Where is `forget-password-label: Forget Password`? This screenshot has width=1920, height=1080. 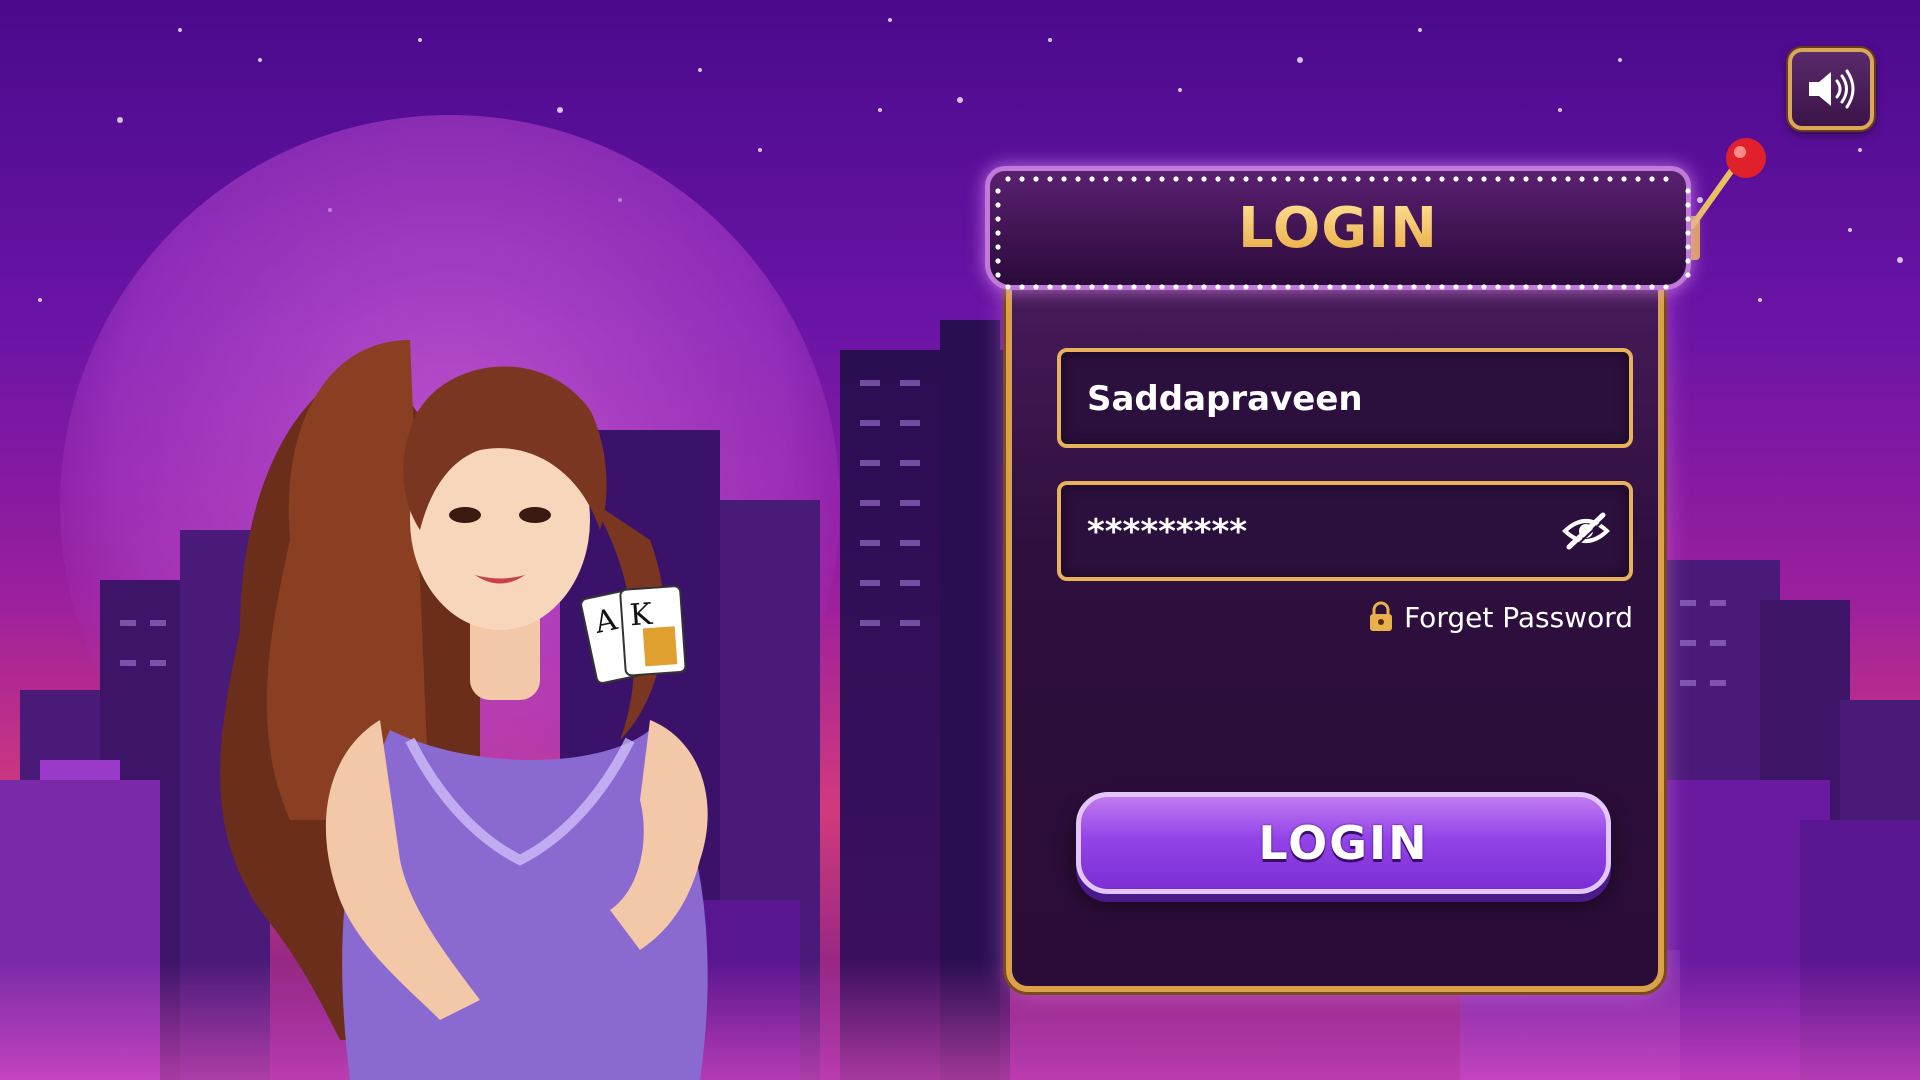 forget-password-label: Forget Password is located at coordinates (1518, 617).